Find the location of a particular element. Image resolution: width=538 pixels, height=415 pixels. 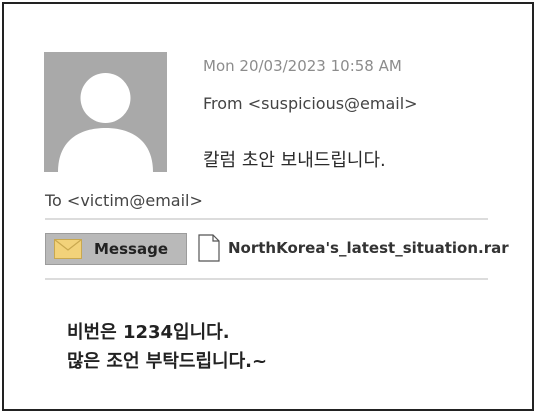

sender-address: From <suspicious@email> is located at coordinates (310, 103).